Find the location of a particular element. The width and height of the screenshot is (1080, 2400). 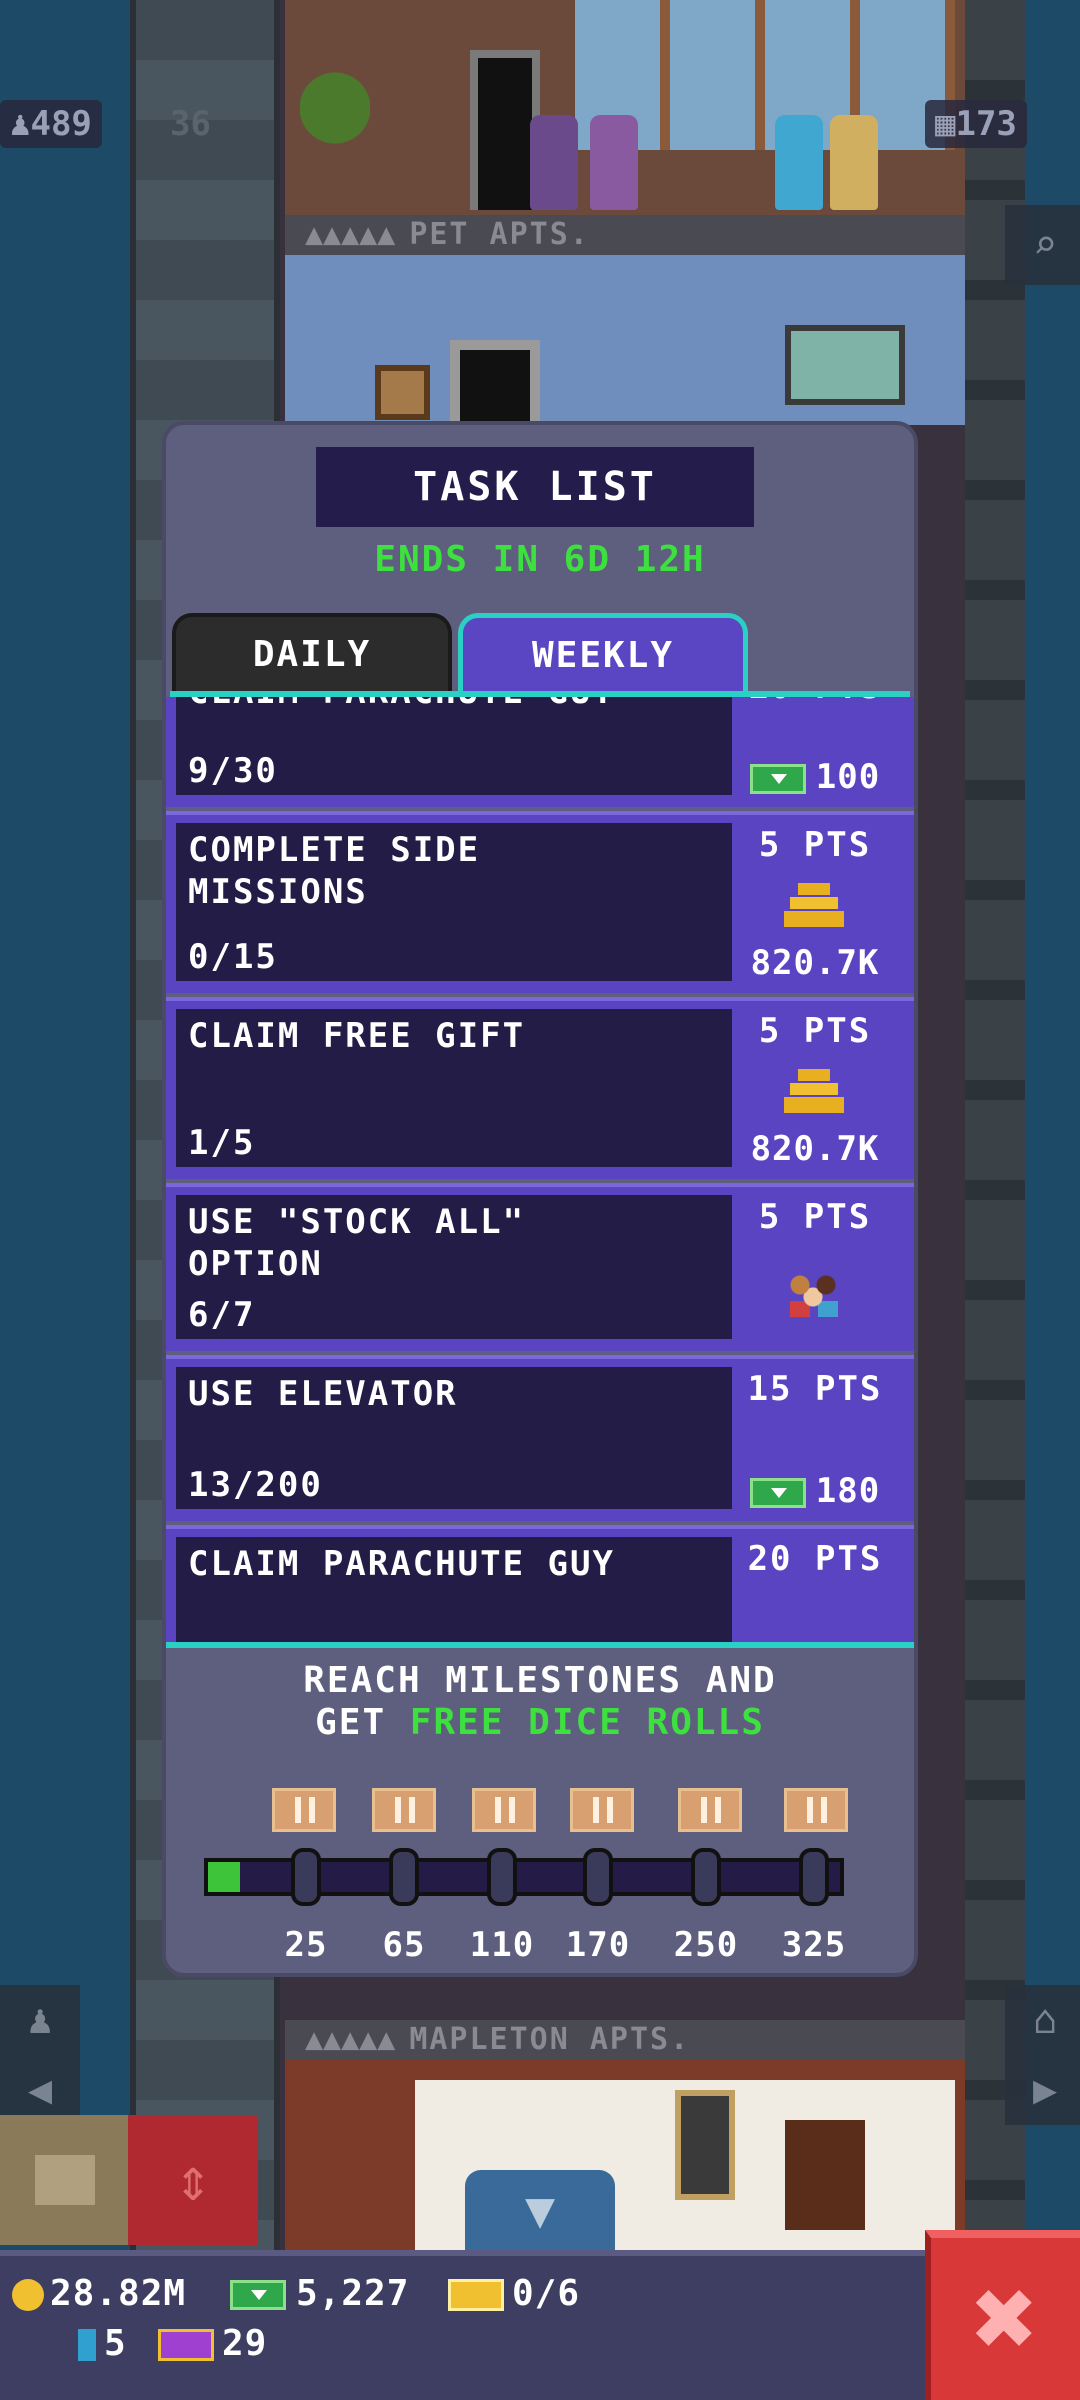

task-description-panel: USE ELEVATOR 13/200 is located at coordinates (454, 1438).